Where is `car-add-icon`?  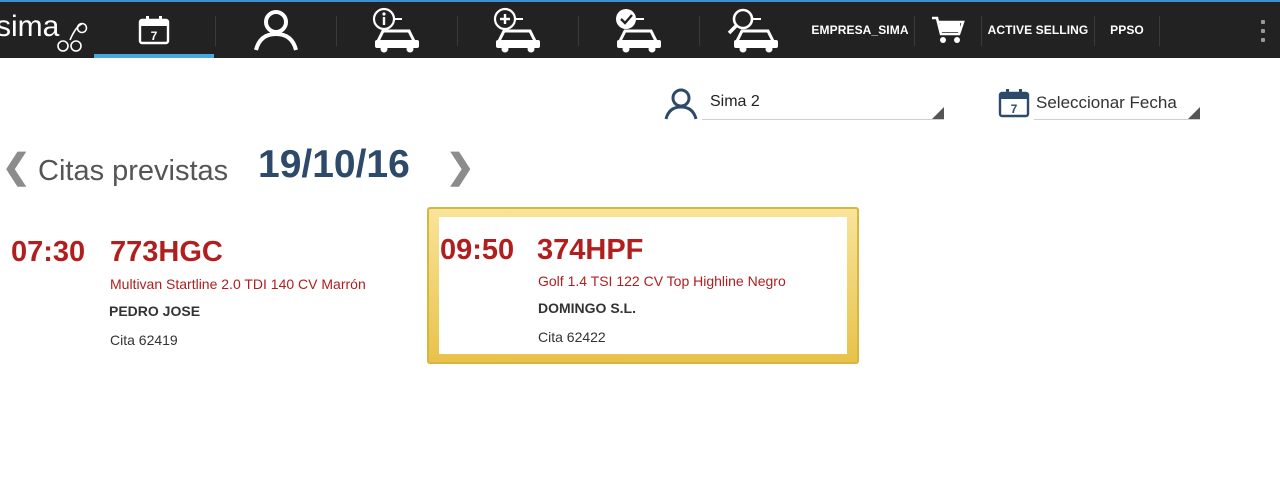
car-add-icon is located at coordinates (516, 30).